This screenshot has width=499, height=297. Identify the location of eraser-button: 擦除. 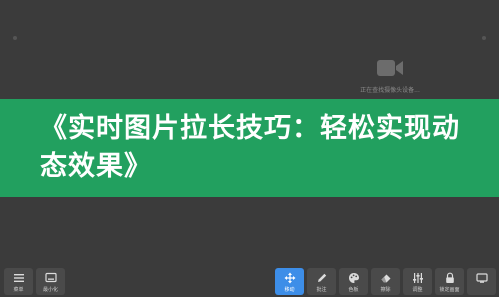
(385, 281).